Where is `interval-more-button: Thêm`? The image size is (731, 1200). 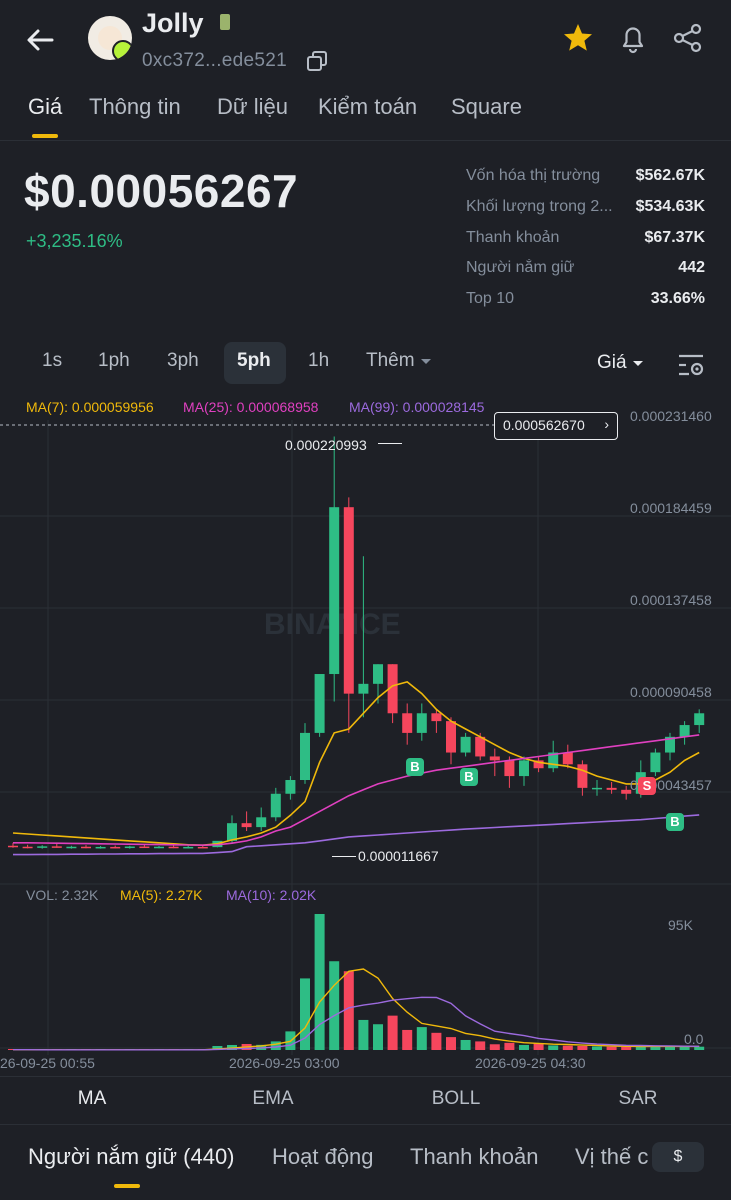
interval-more-button: Thêm is located at coordinates (399, 361).